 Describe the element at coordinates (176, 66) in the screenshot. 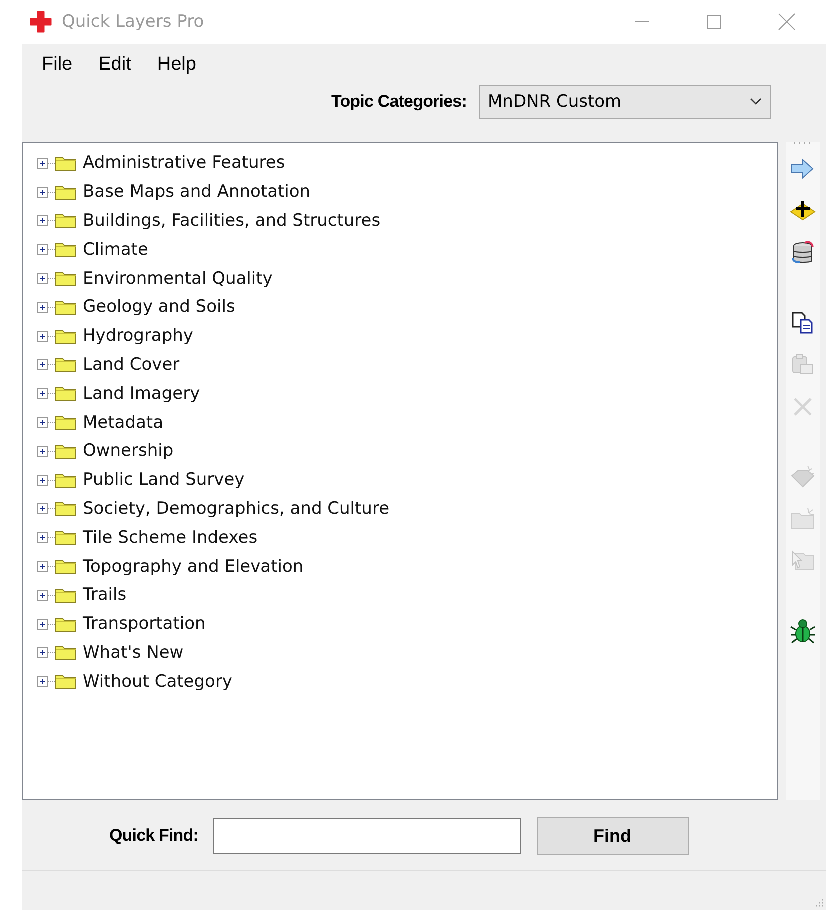

I see `menu-item: Help` at that location.